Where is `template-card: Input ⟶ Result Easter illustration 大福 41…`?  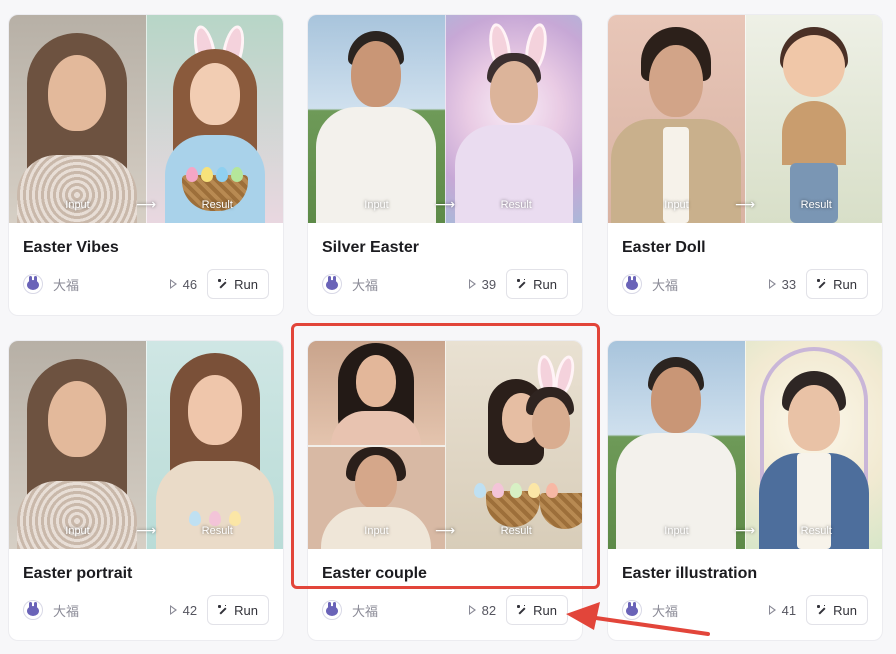
template-card: Input ⟶ Result Easter illustration 大福 41… is located at coordinates (745, 490).